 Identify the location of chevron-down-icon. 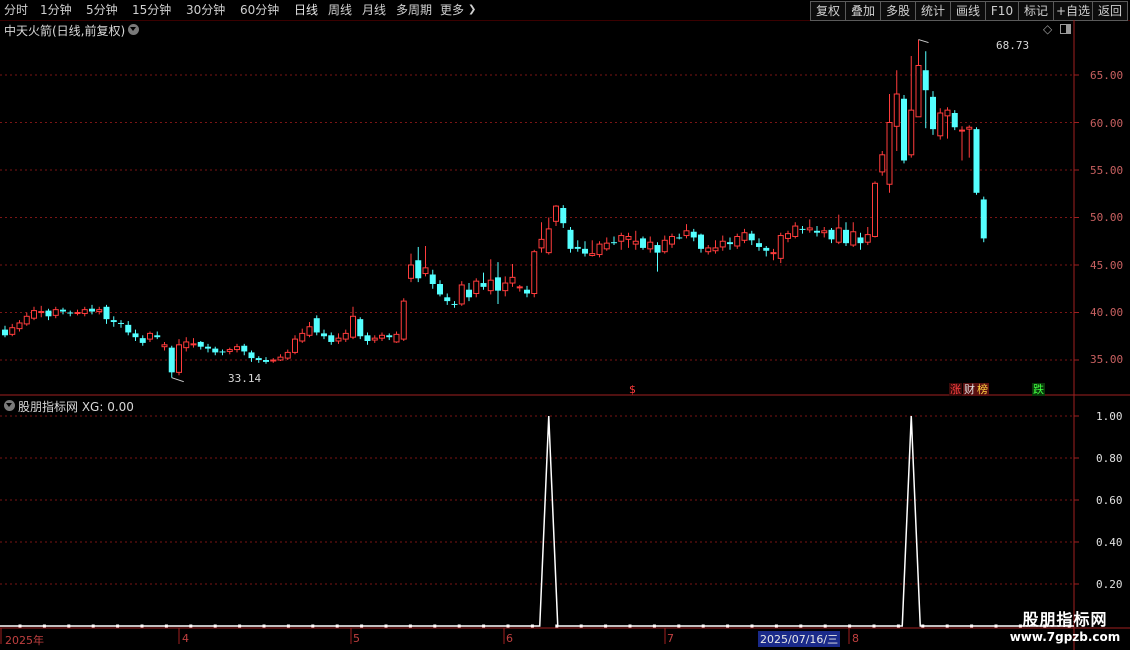
(9, 405).